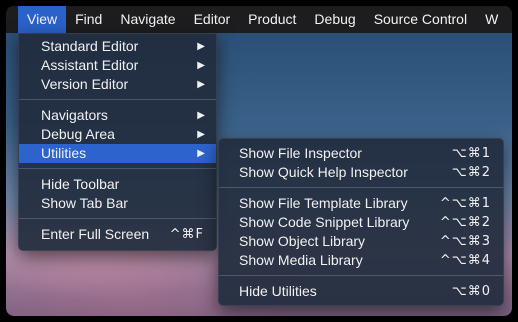 This screenshot has width=518, height=322. What do you see at coordinates (471, 291) in the screenshot?
I see `menu-item-shortcut: ⌥⌘0` at bounding box center [471, 291].